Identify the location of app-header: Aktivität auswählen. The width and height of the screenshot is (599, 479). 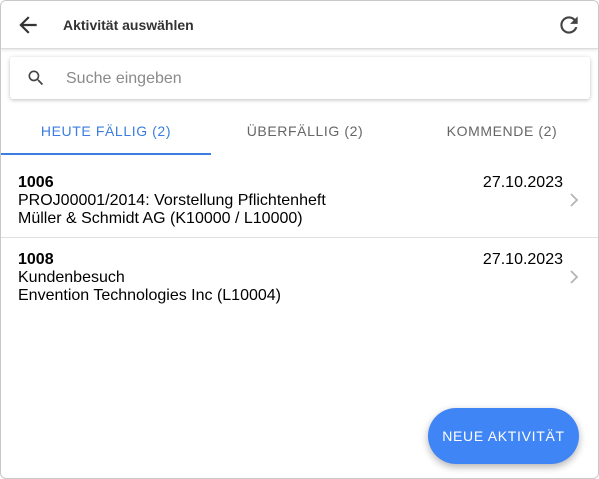
(299, 25).